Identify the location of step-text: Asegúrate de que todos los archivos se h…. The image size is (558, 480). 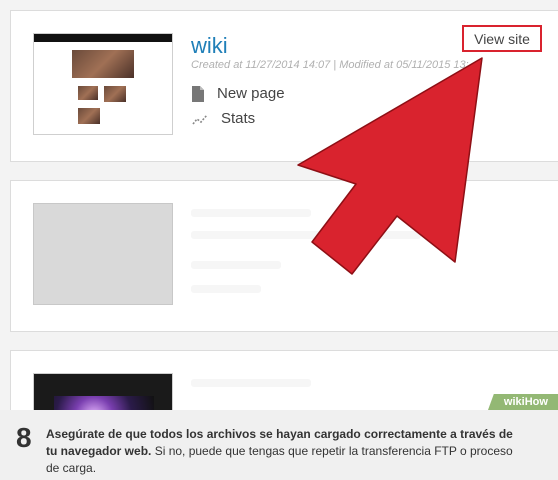
(286, 451).